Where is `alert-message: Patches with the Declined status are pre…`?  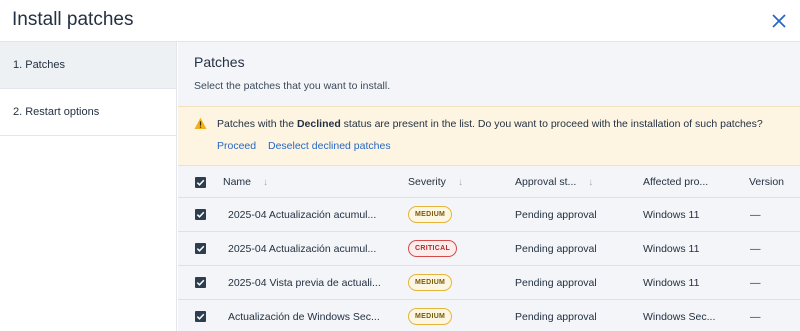
alert-message: Patches with the Declined status are pre… is located at coordinates (490, 124).